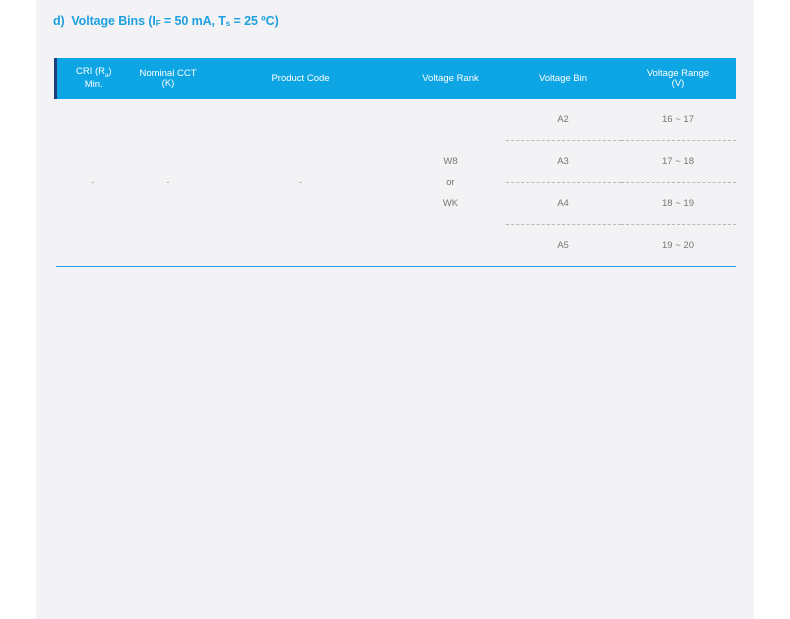 This screenshot has width=790, height=619. What do you see at coordinates (678, 161) in the screenshot?
I see `voltage-range-cell: 17 ~ 18` at bounding box center [678, 161].